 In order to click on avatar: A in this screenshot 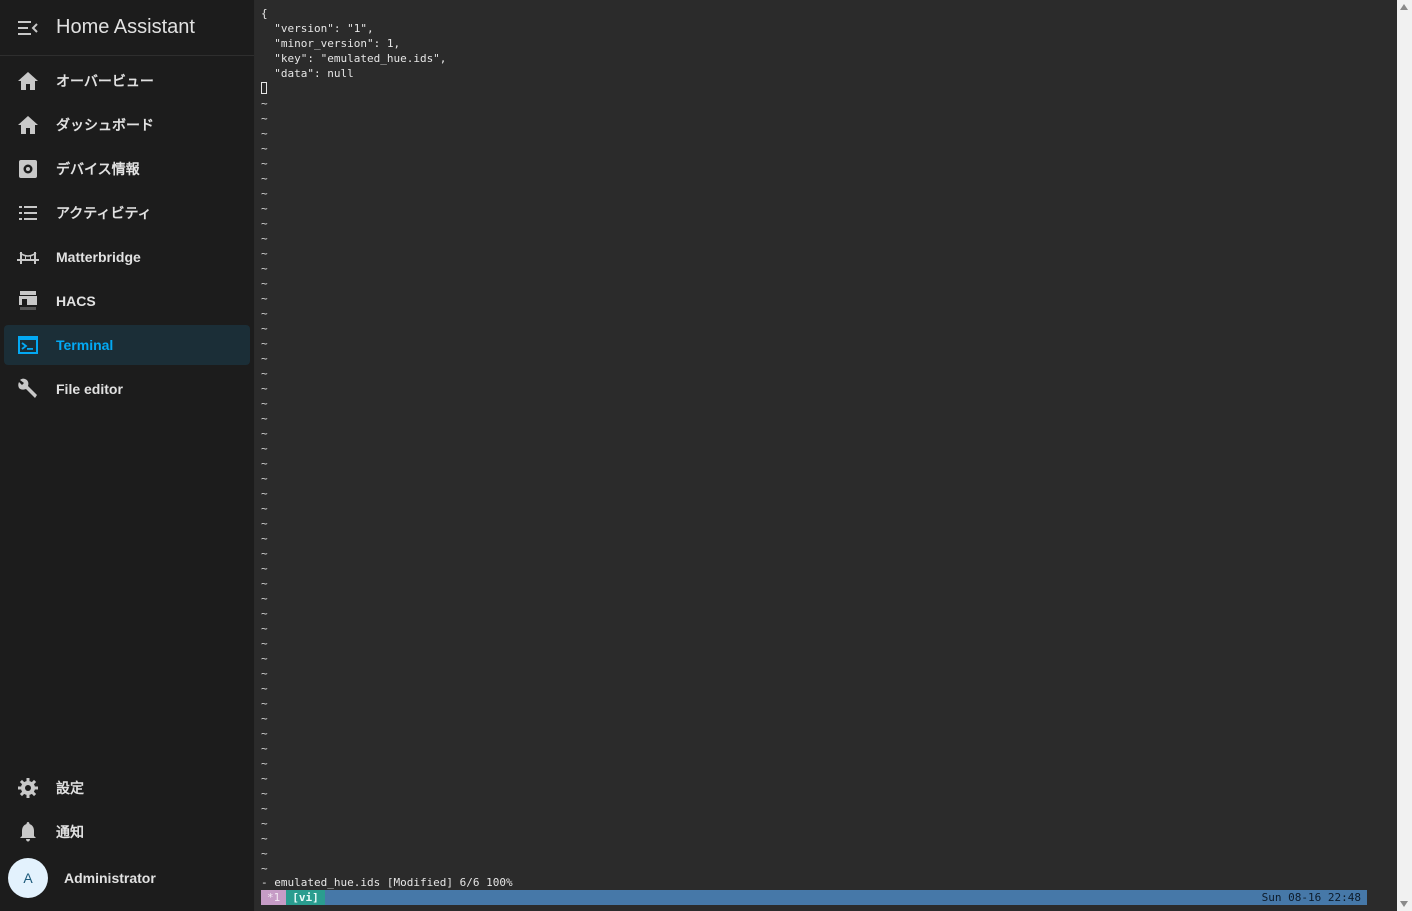, I will do `click(28, 878)`.